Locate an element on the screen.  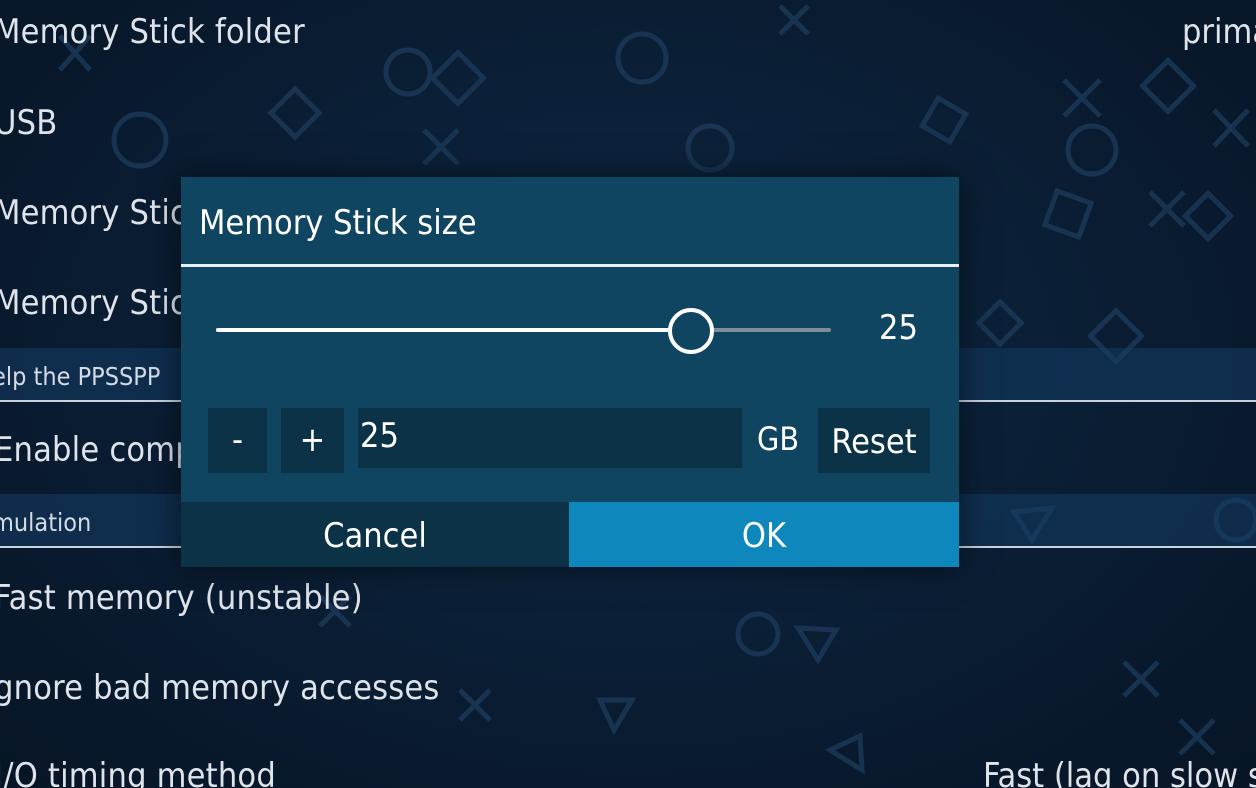
increment-button: + is located at coordinates (312, 440).